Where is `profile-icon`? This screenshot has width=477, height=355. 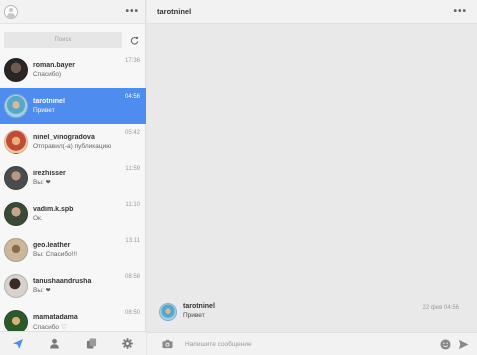
profile-icon is located at coordinates (55, 344).